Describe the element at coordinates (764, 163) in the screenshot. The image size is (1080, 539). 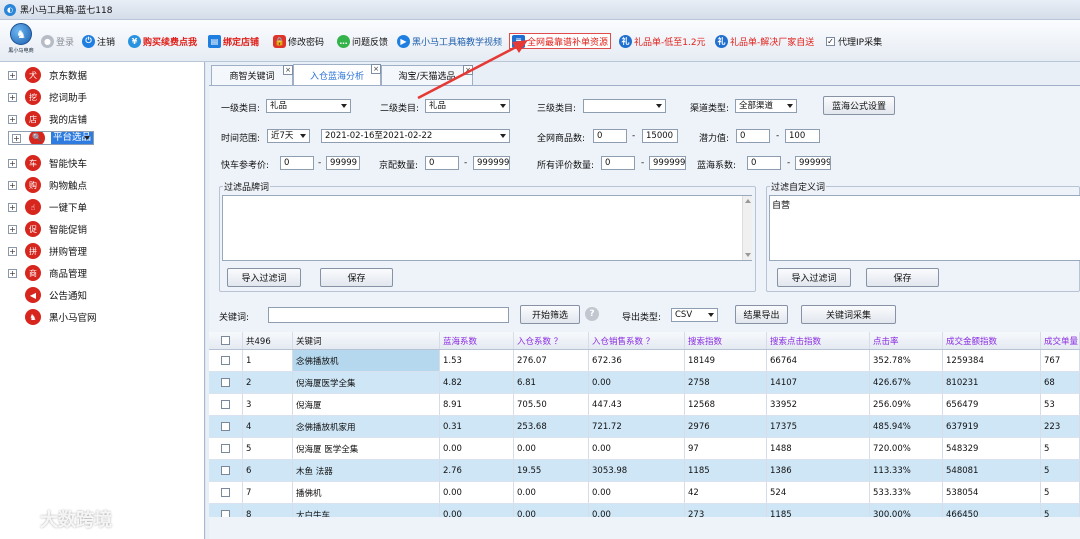
I see `bluesea-min-input: 0` at that location.